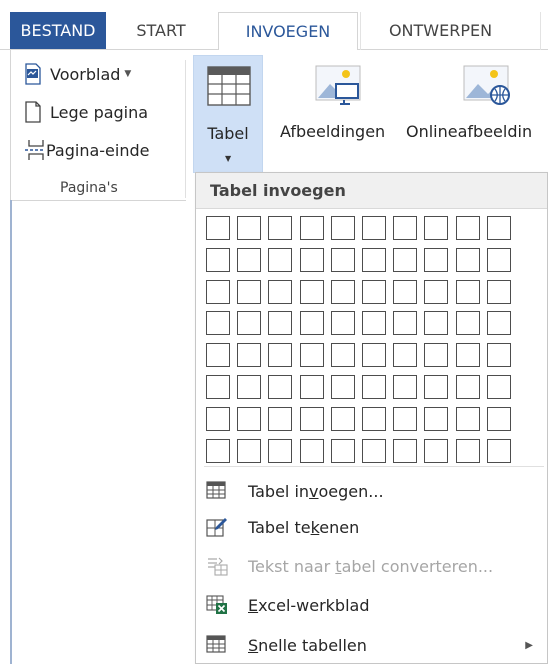 The height and width of the screenshot is (664, 548). Describe the element at coordinates (161, 31) in the screenshot. I see `tab-start: START` at that location.